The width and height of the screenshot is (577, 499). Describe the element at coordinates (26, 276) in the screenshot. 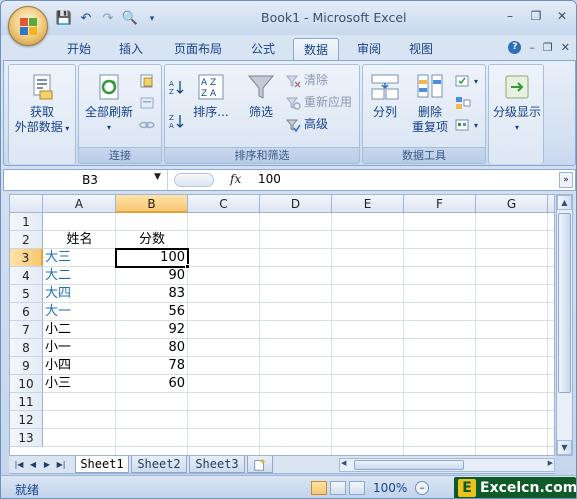

I see `row-header-4: 4` at that location.